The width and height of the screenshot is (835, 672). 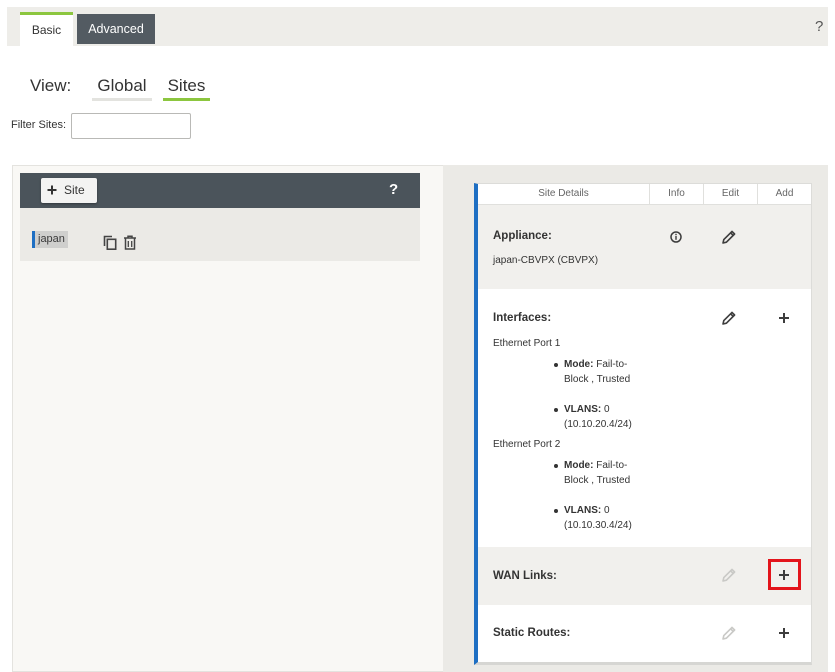 What do you see at coordinates (116, 29) in the screenshot?
I see `tab-advanced: Advanced` at bounding box center [116, 29].